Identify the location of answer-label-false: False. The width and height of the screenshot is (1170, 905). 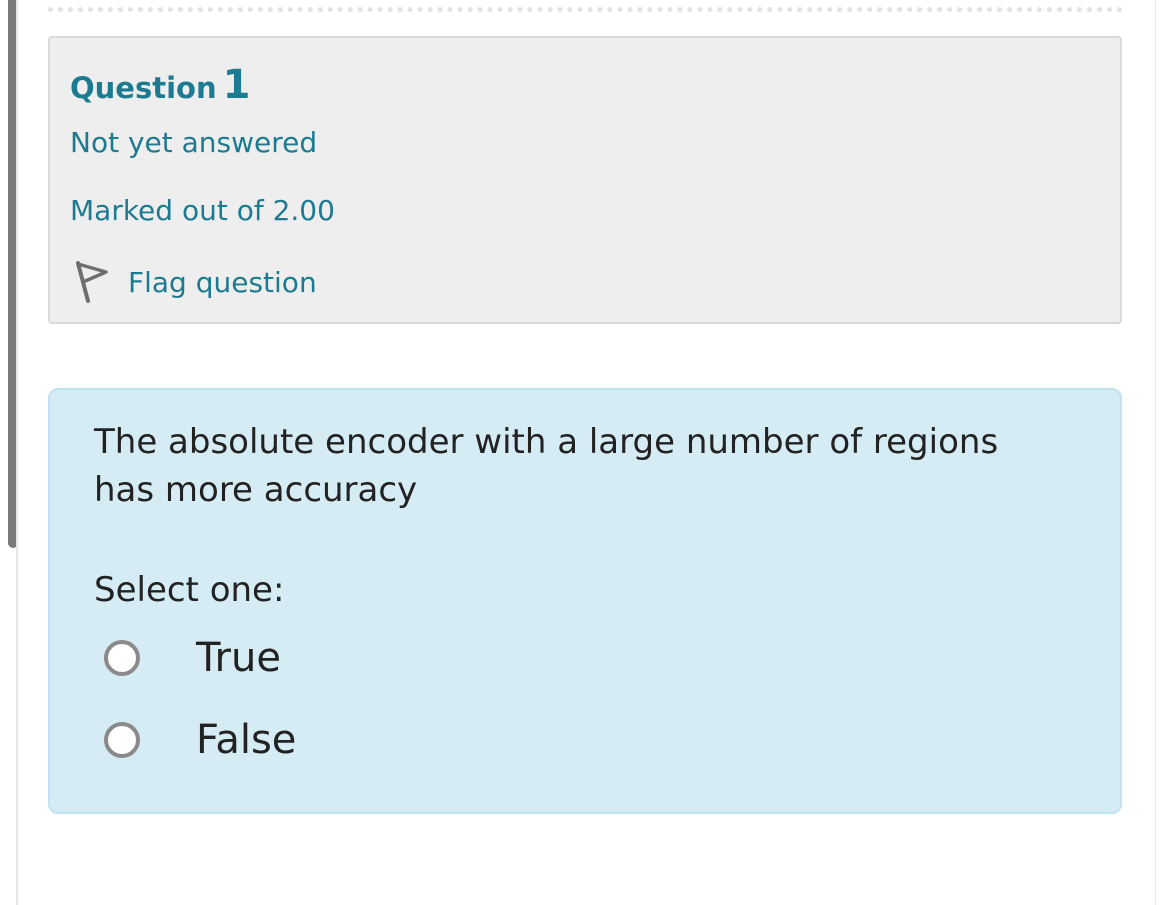
(246, 740).